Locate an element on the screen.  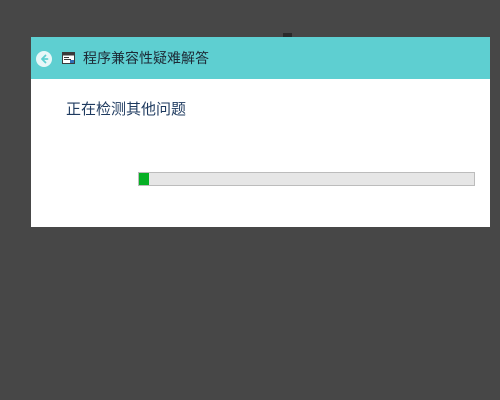
progress-bar-fill is located at coordinates (144, 179).